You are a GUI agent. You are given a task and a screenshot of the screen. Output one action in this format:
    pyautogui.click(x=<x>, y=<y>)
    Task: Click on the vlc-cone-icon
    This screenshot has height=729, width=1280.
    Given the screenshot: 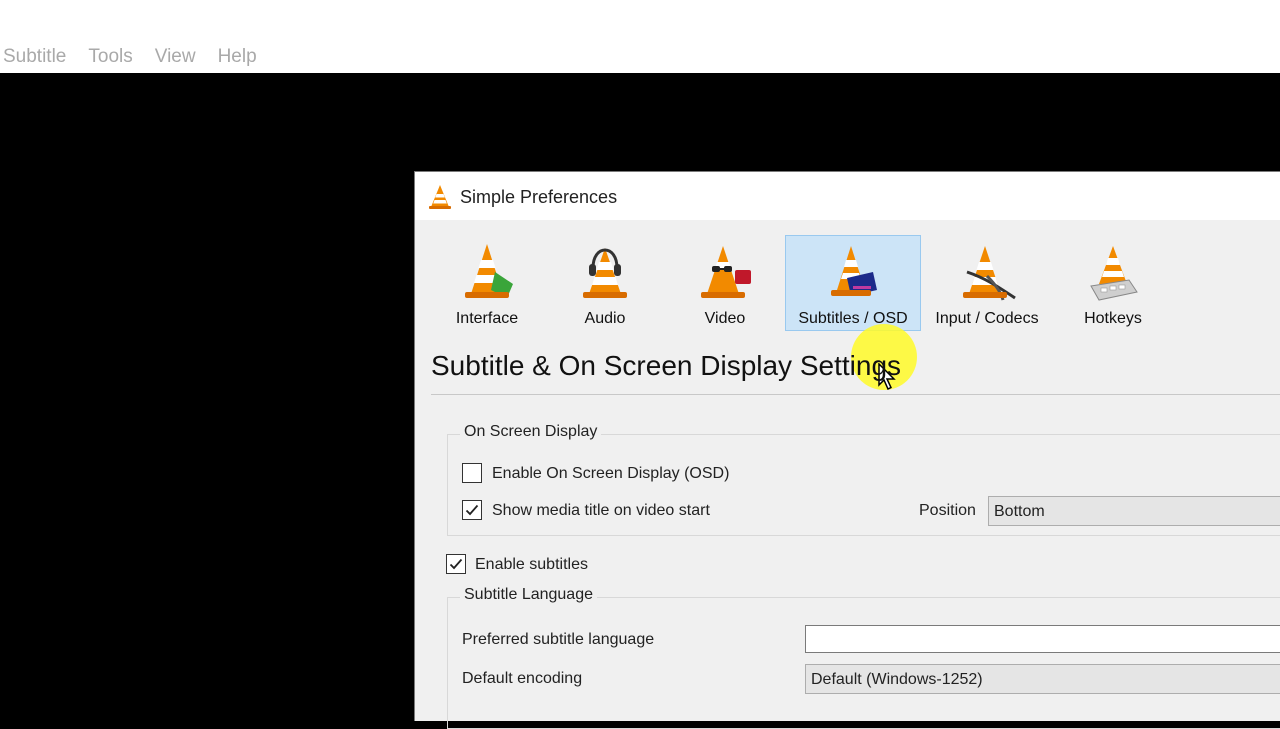 What is the action you would take?
    pyautogui.click(x=440, y=197)
    